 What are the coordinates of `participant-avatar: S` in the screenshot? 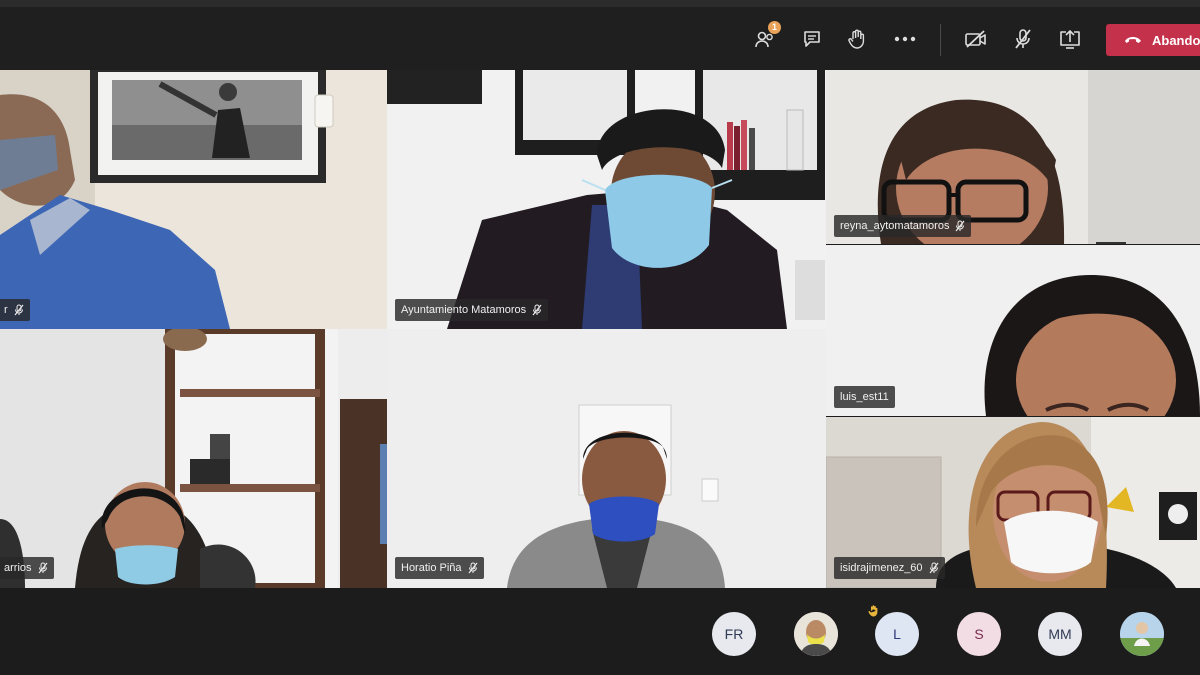 It's located at (979, 634).